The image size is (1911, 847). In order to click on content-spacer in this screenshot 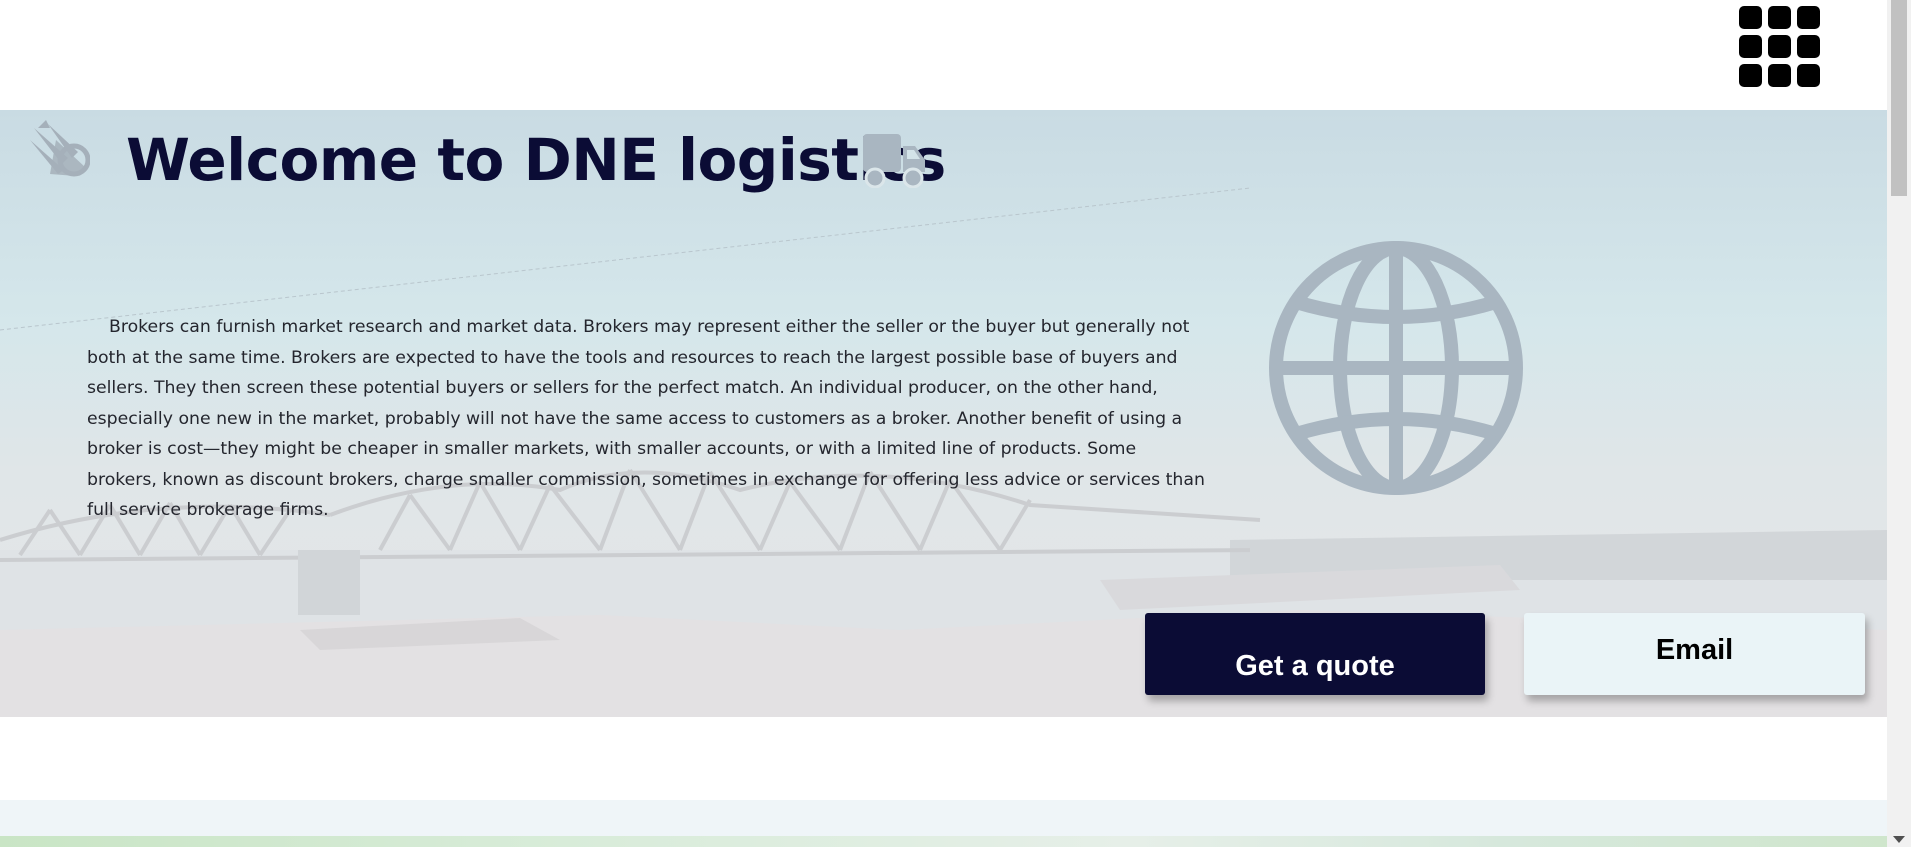, I will do `click(943, 758)`.